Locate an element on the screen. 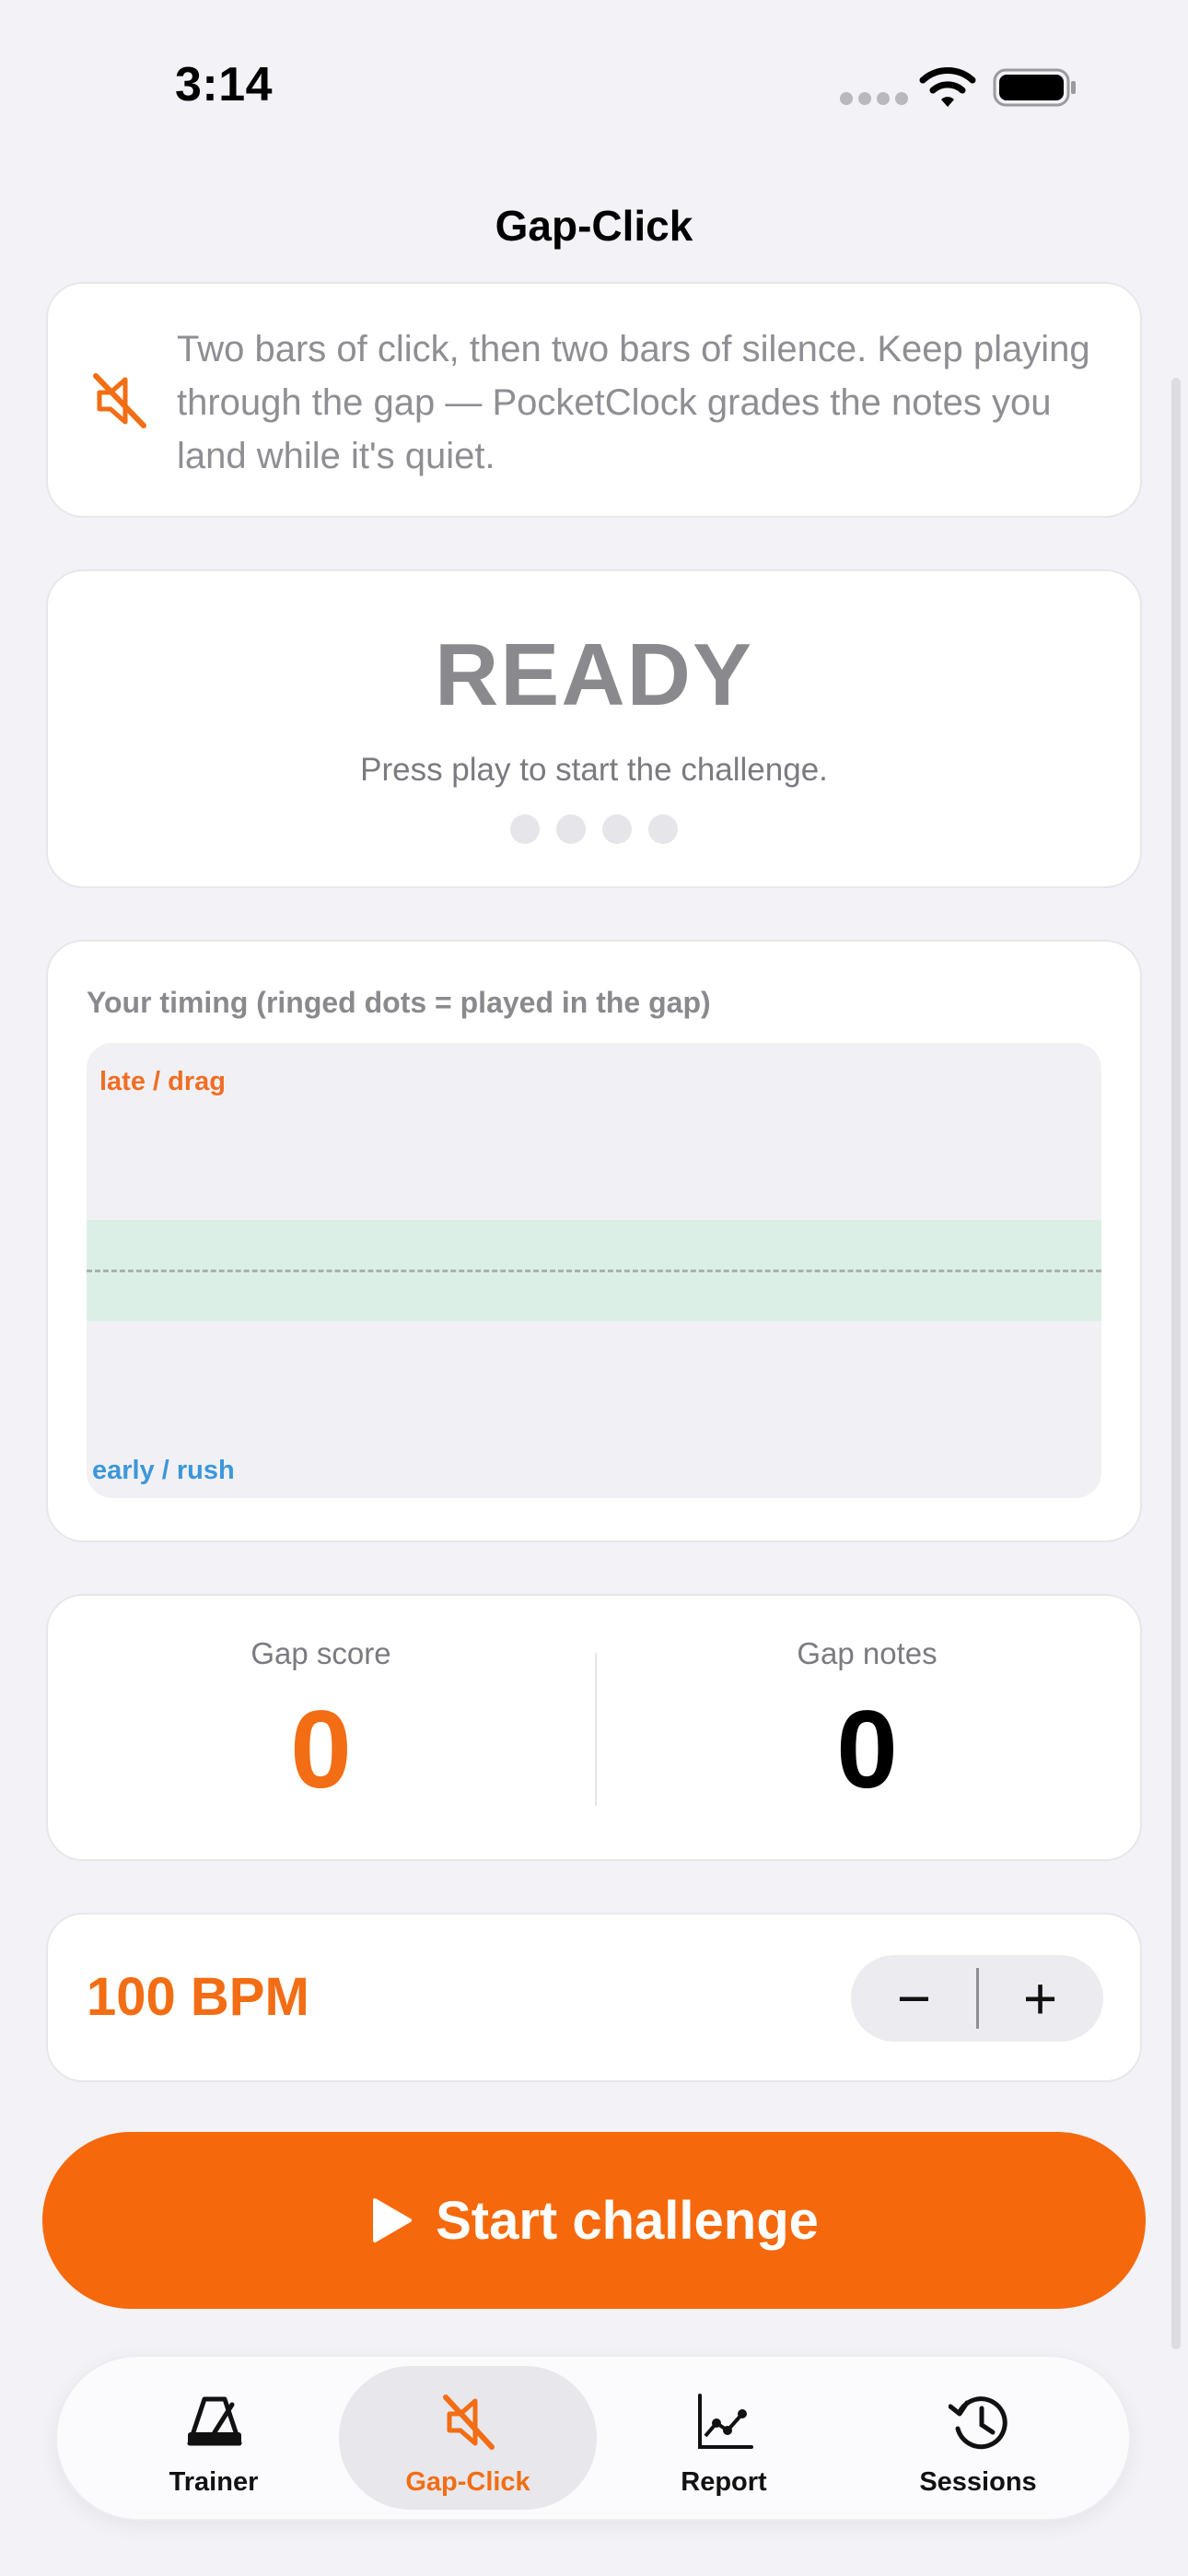 The height and width of the screenshot is (2576, 1188). score-card: Gap score 0 Gap notes 0 is located at coordinates (594, 1727).